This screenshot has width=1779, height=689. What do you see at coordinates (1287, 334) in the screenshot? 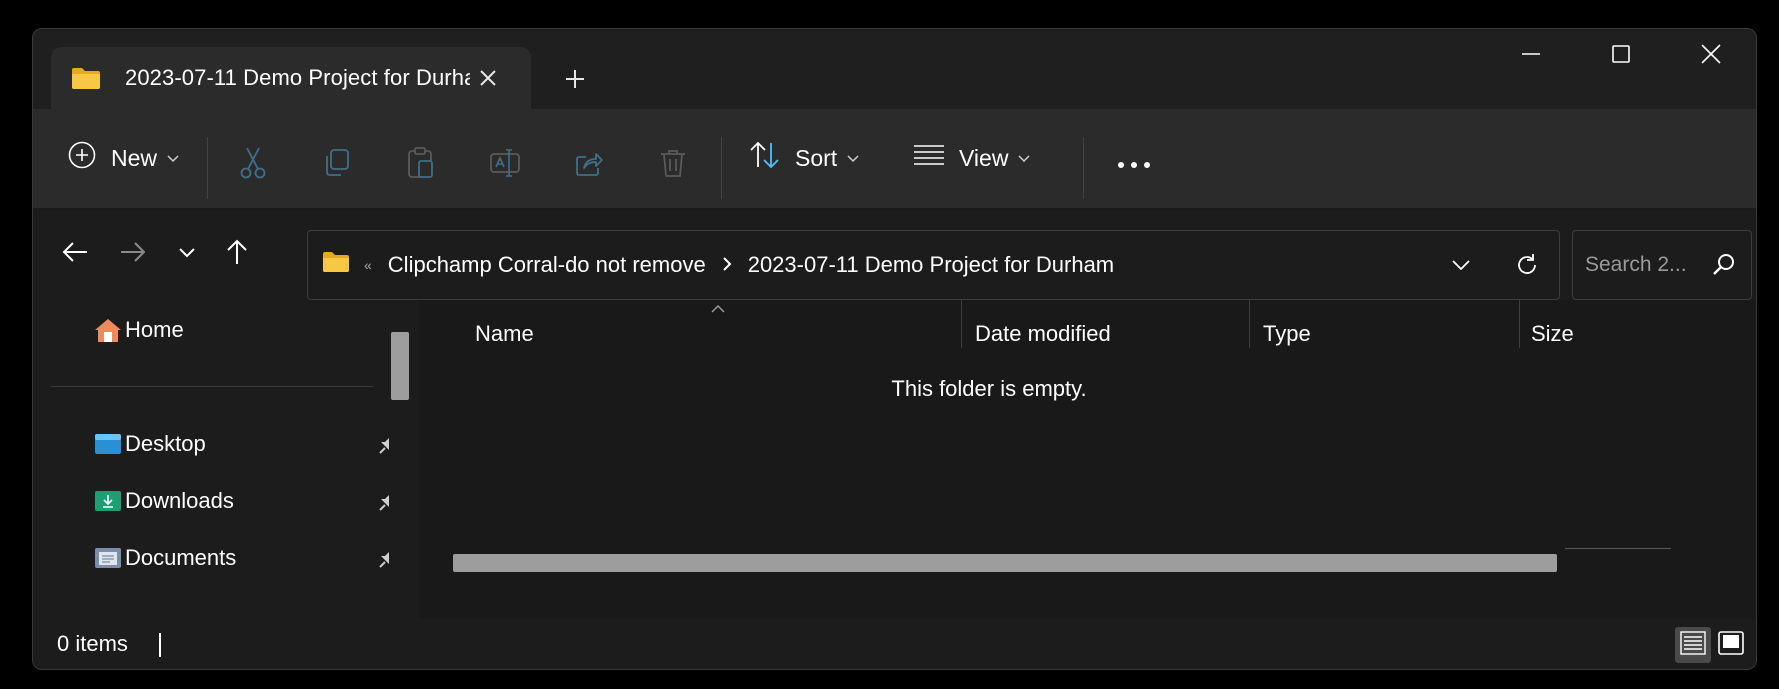
I see `column-header-type: Type` at bounding box center [1287, 334].